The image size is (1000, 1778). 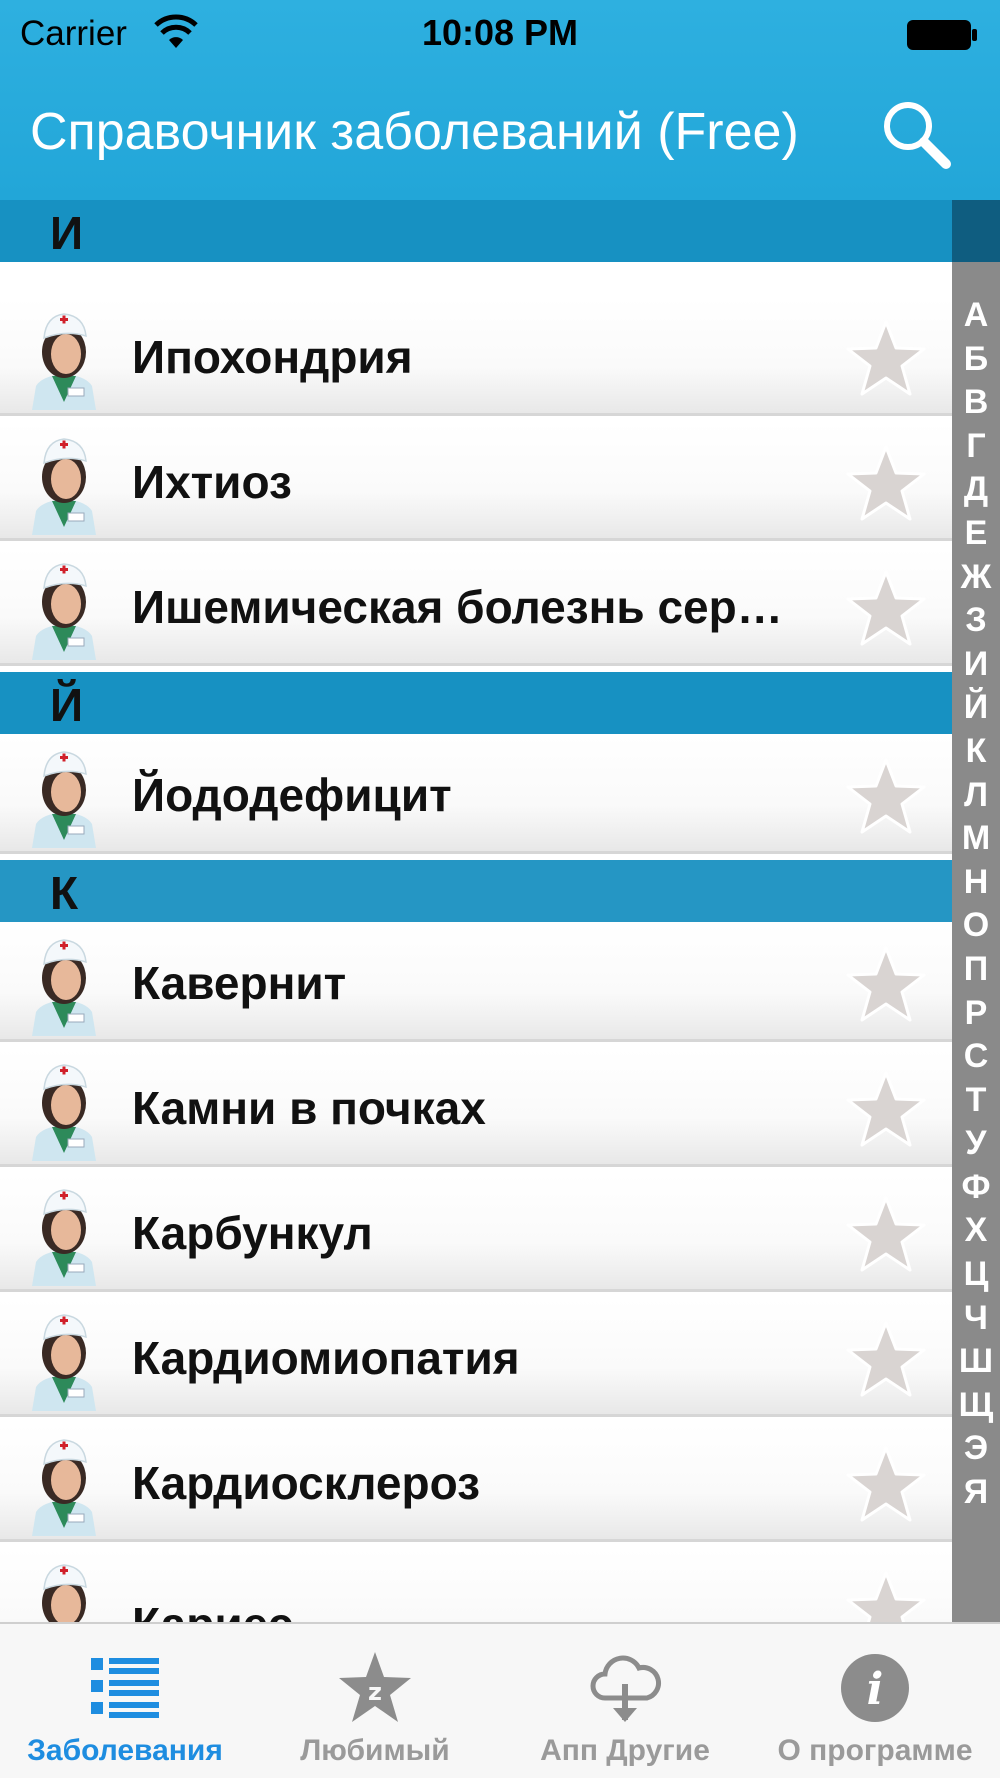 I want to click on svg-text: i, so click(x=875, y=1689).